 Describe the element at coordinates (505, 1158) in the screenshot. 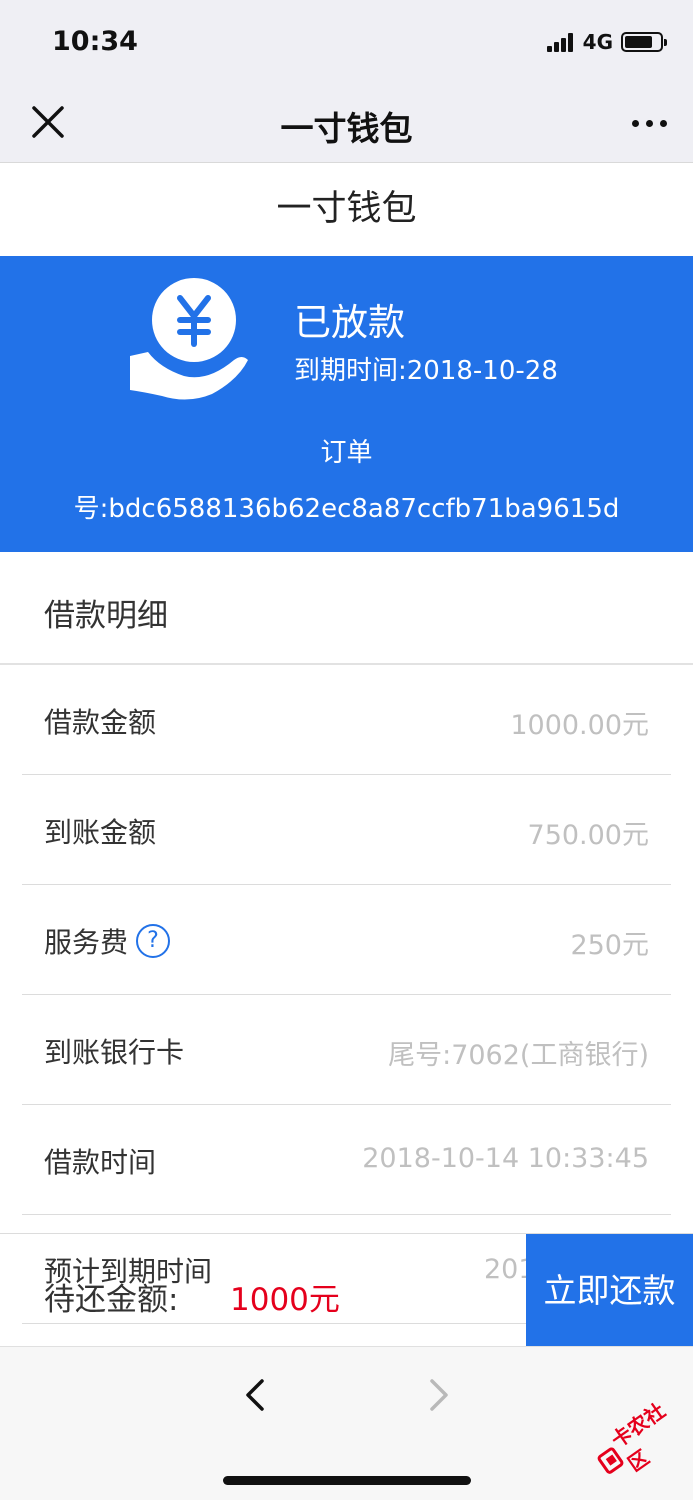

I see `row-value: 2018-10-14 10:33:45` at that location.